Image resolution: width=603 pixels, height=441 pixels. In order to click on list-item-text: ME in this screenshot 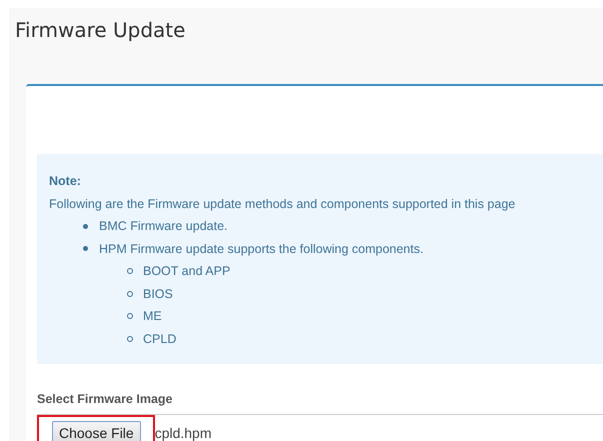, I will do `click(152, 316)`.